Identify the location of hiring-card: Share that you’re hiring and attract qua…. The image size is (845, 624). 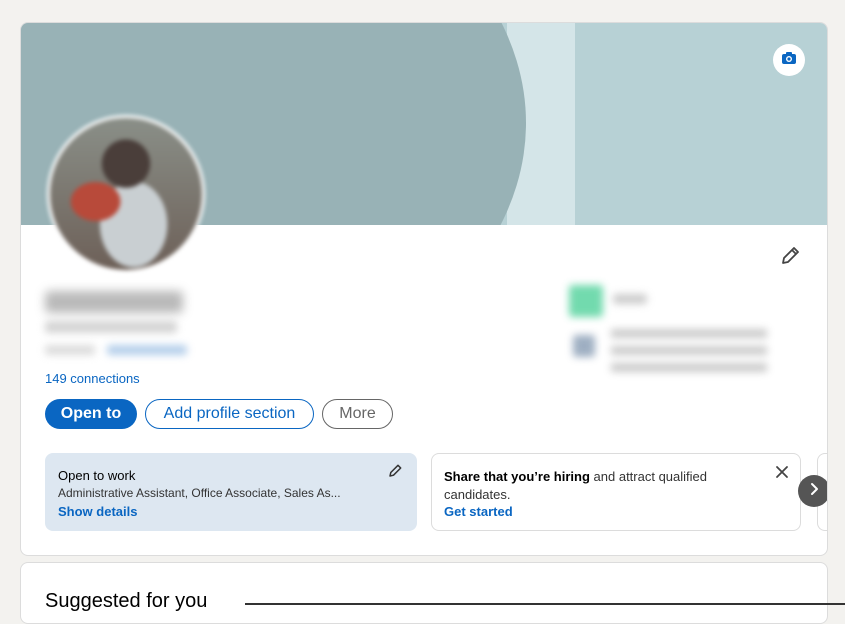
(616, 492).